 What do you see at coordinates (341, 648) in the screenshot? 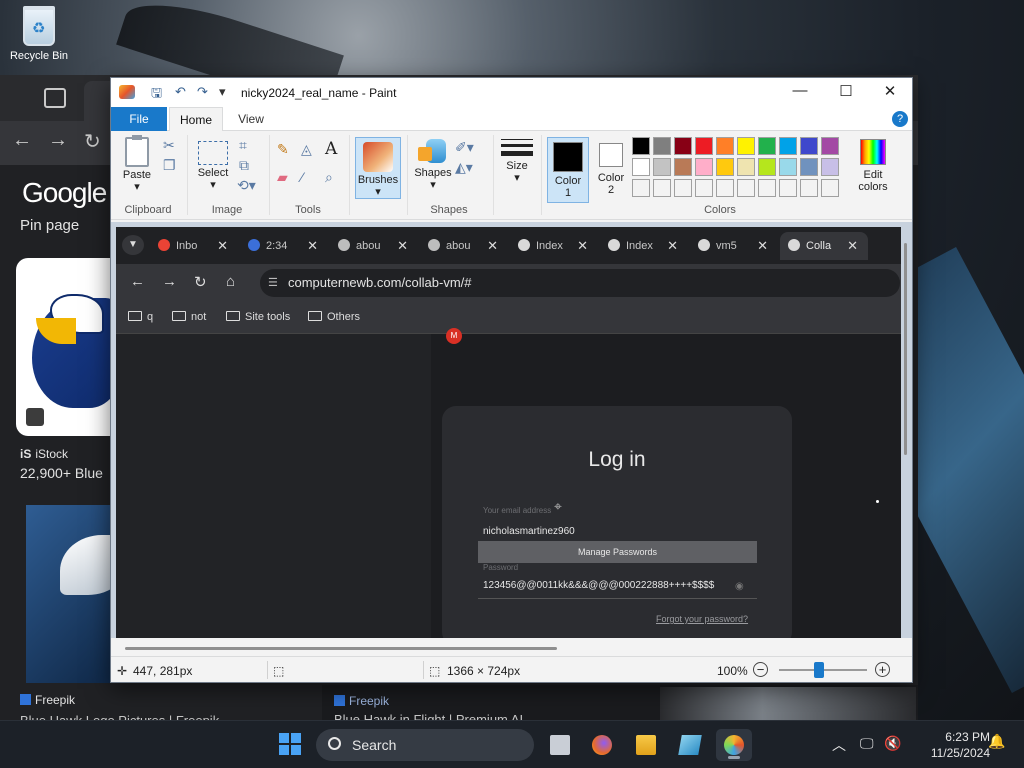
I see `horizontal-scrollbar` at bounding box center [341, 648].